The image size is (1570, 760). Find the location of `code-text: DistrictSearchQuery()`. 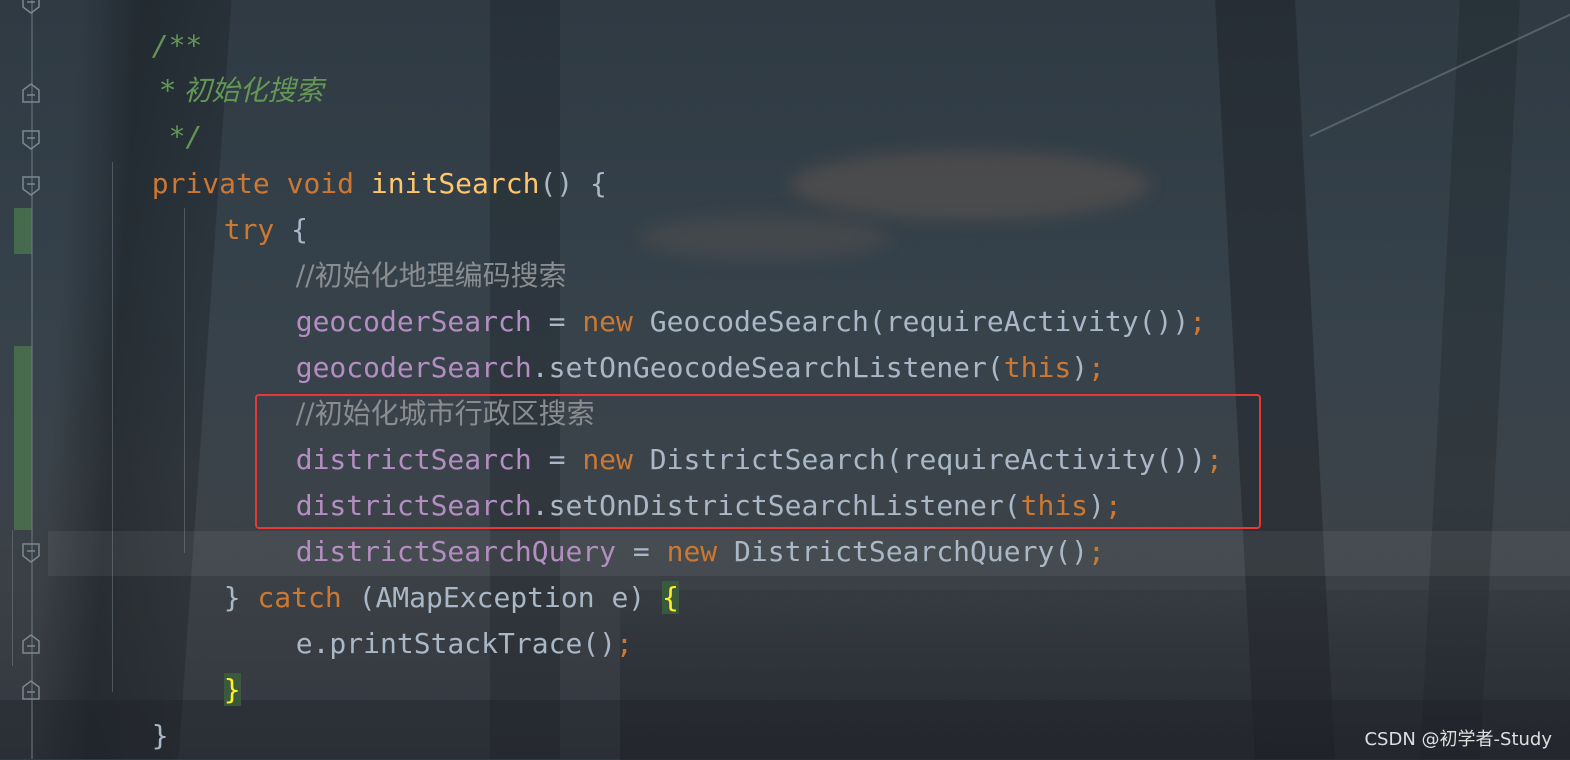

code-text: DistrictSearchQuery() is located at coordinates (903, 551).